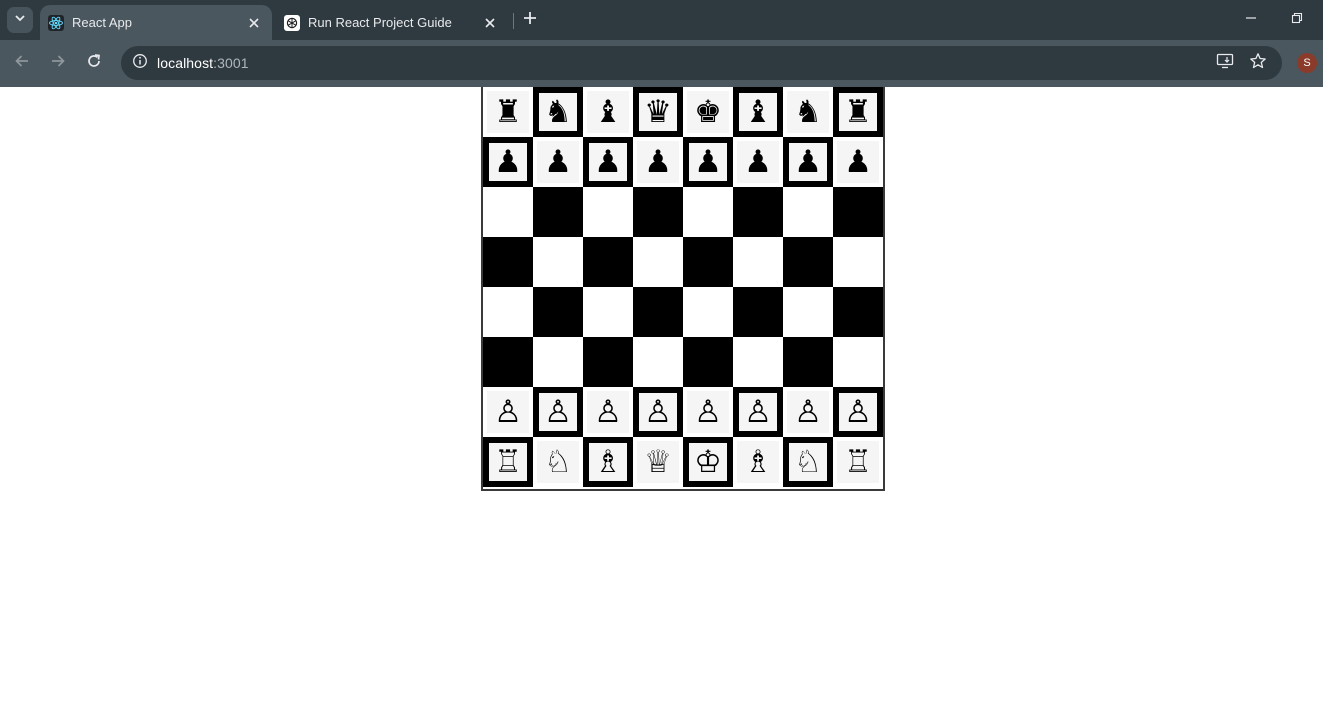  What do you see at coordinates (94, 63) in the screenshot?
I see `reload-button` at bounding box center [94, 63].